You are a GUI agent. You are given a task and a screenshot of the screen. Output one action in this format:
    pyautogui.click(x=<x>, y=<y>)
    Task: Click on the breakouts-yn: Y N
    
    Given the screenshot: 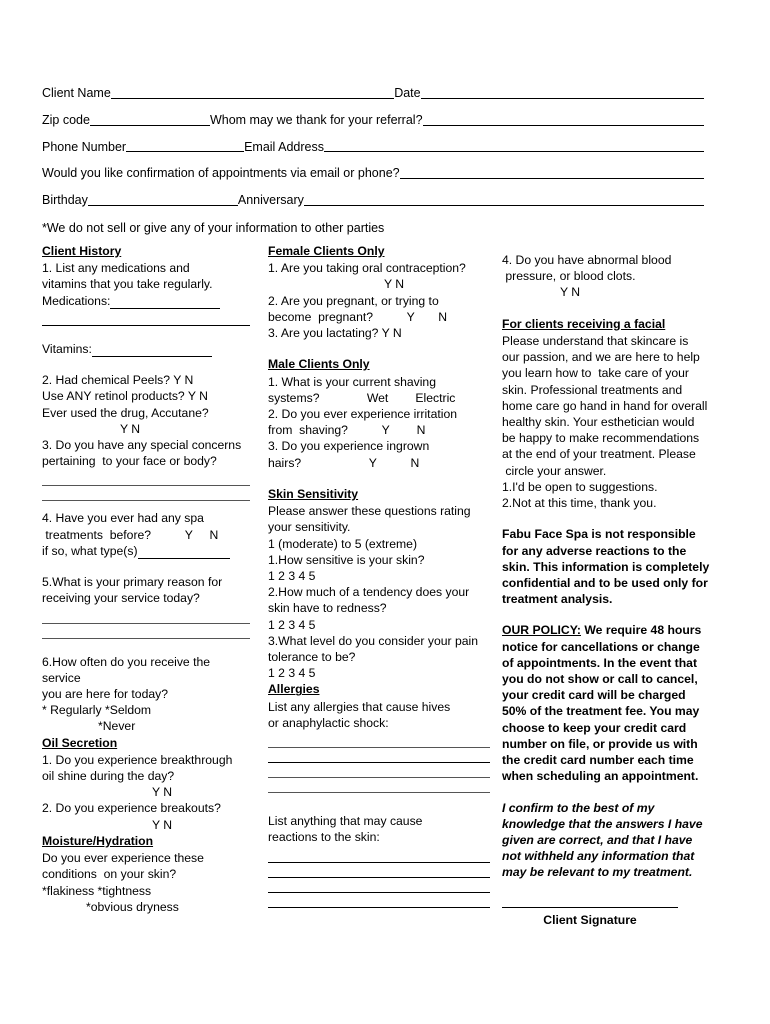 What is the action you would take?
    pyautogui.click(x=146, y=825)
    